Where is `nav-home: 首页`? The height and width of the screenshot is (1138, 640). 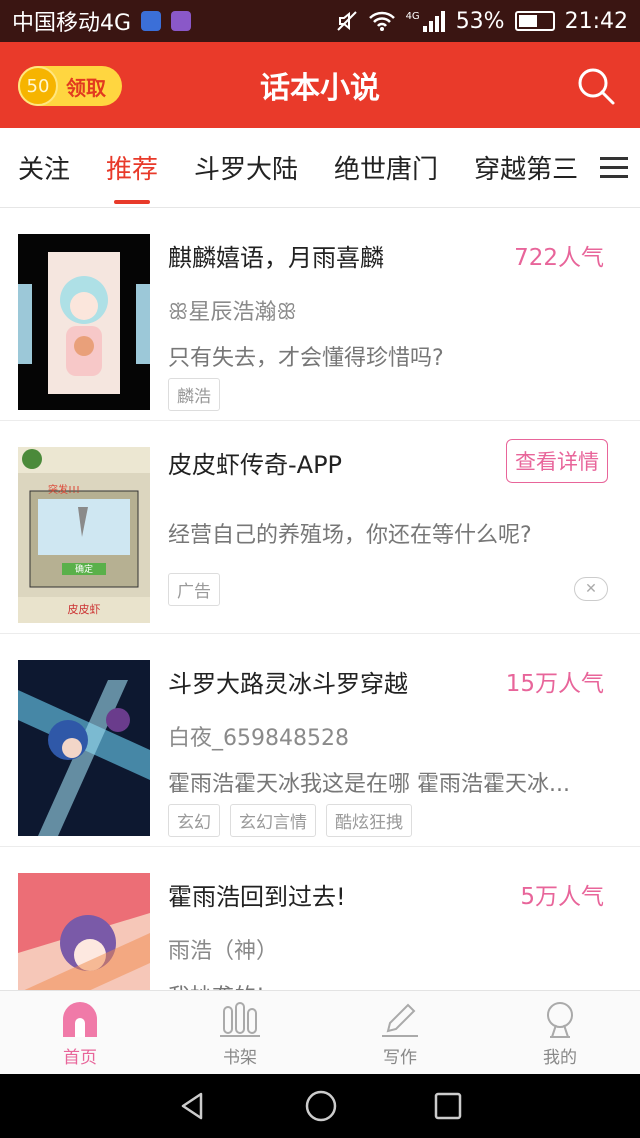 nav-home: 首页 is located at coordinates (80, 1032).